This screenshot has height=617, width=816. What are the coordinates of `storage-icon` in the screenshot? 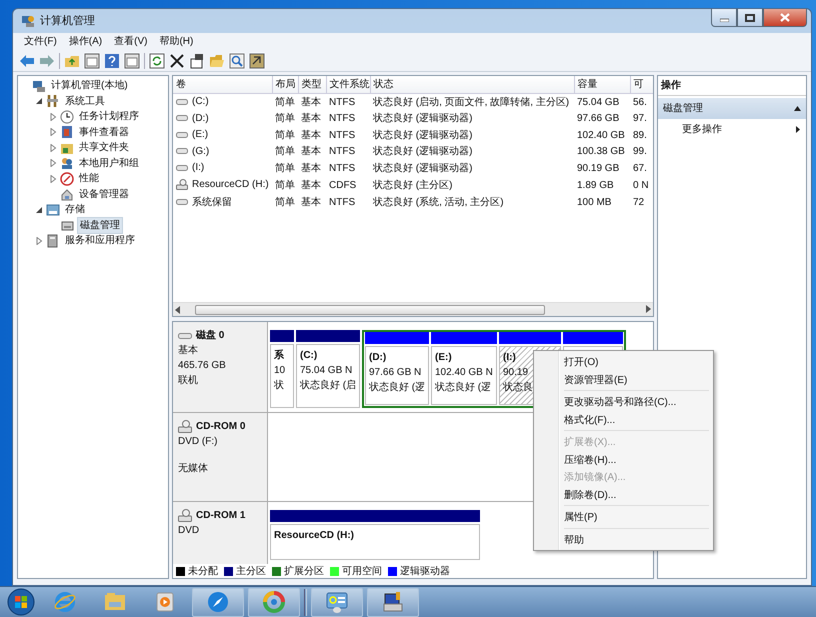 It's located at (53, 209).